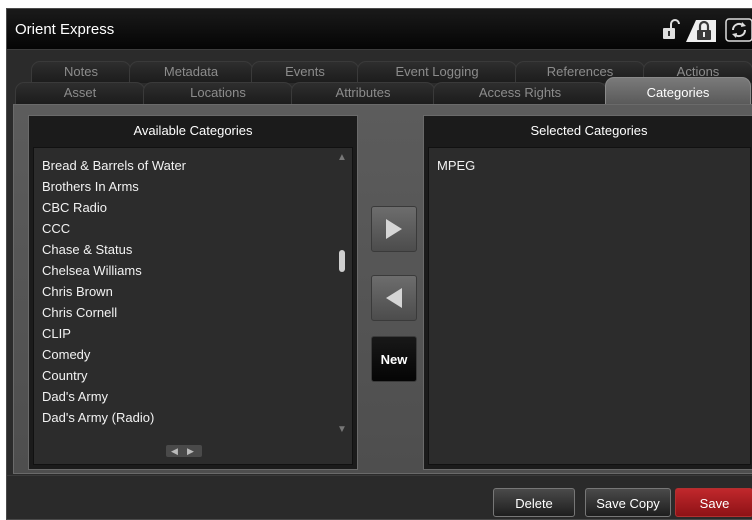 The height and width of the screenshot is (520, 752). I want to click on tab-events: Events, so click(305, 72).